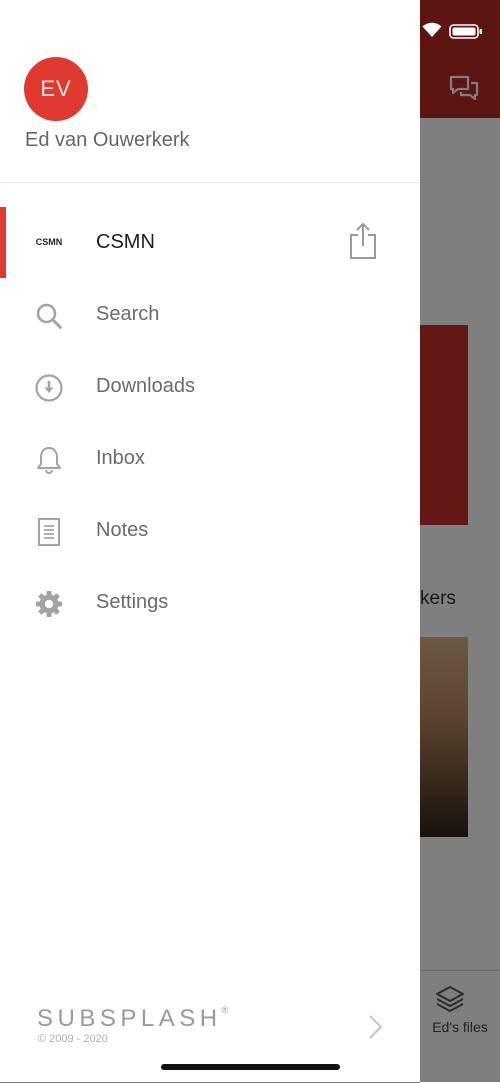 This screenshot has width=500, height=1083. Describe the element at coordinates (145, 386) in the screenshot. I see `menu-item-label: Downloads` at that location.